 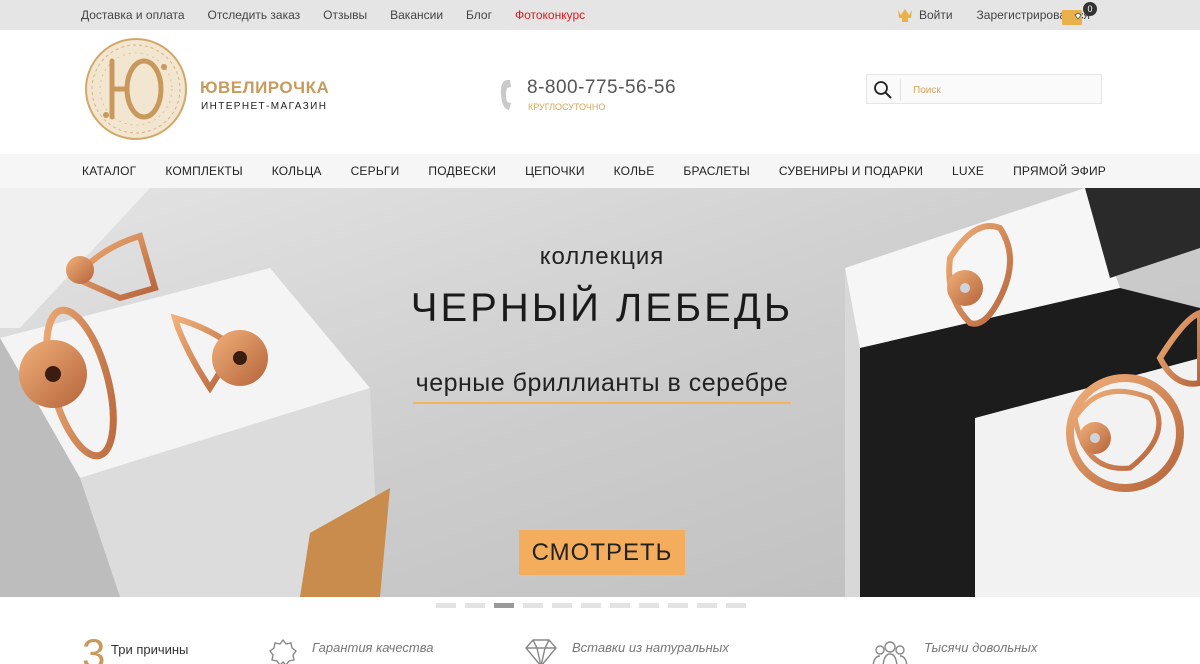 What do you see at coordinates (109, 171) in the screenshot?
I see `nav-item-catalog: КАТАЛОГ` at bounding box center [109, 171].